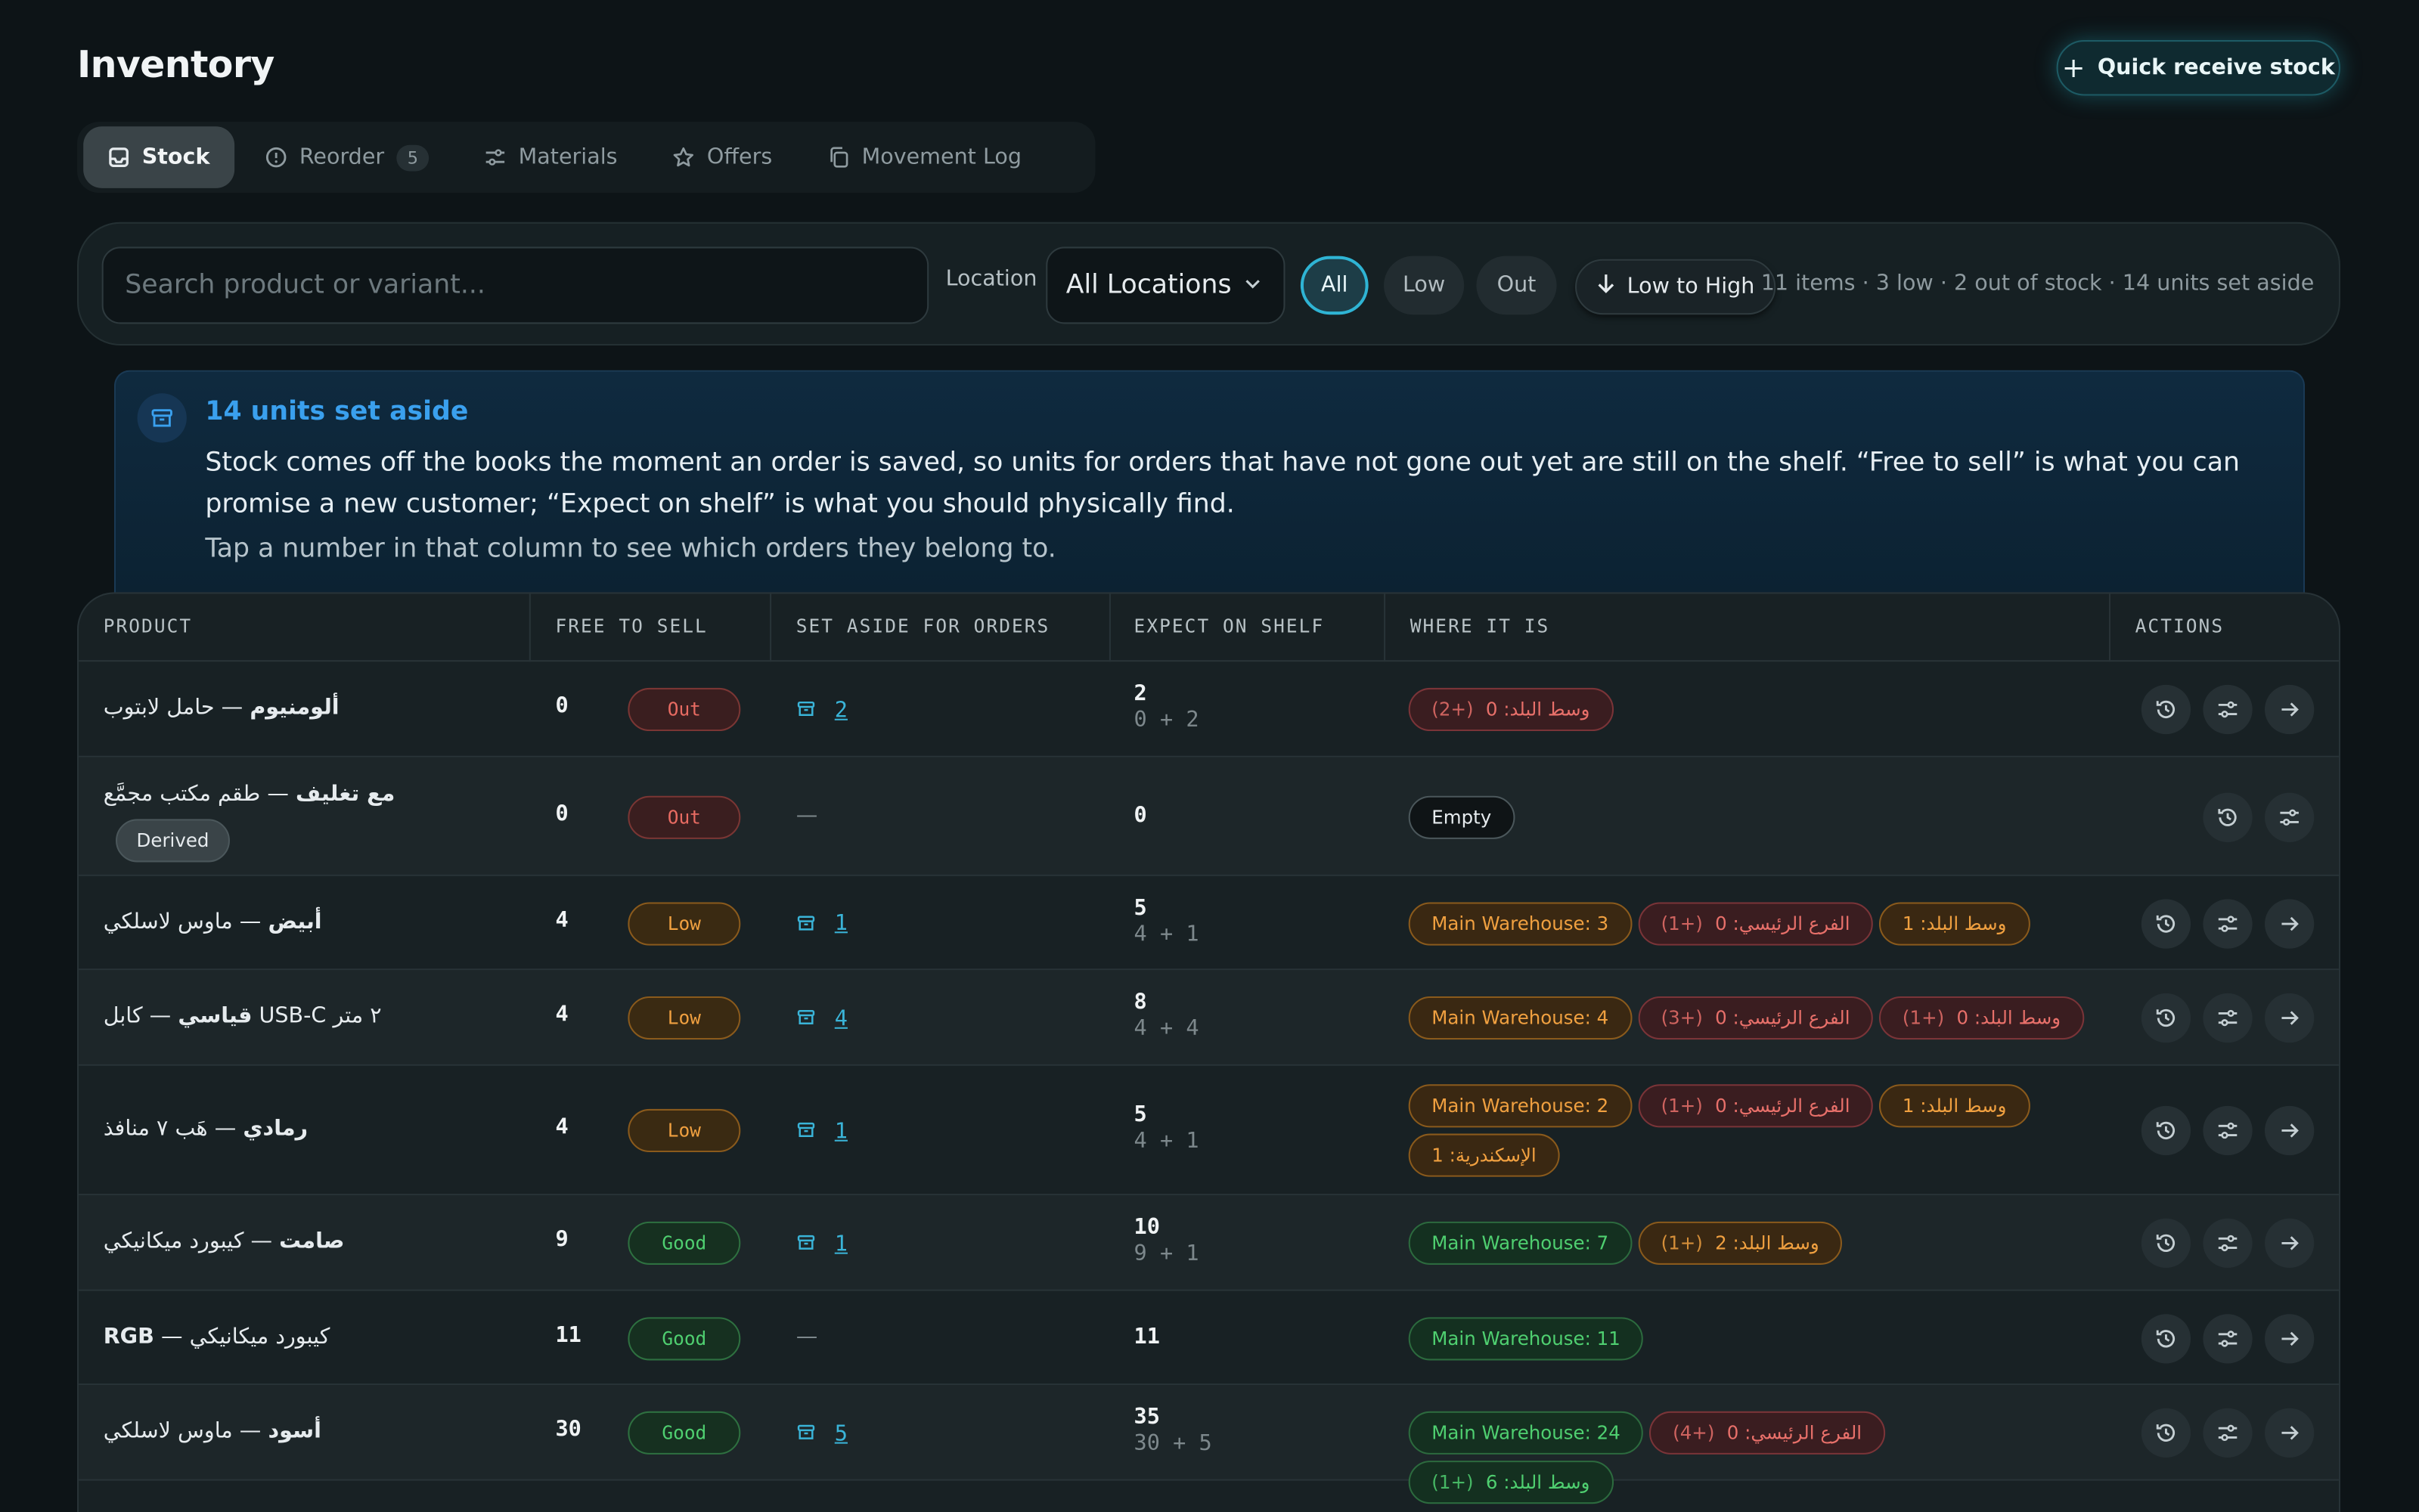  Describe the element at coordinates (1537, 709) in the screenshot. I see `location-chip-label: وسط البلد: 0` at that location.